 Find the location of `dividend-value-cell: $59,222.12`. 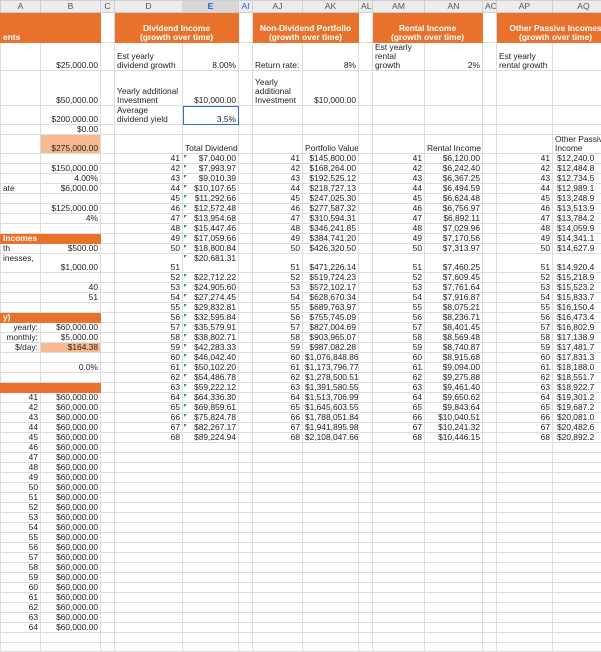

dividend-value-cell: $59,222.12 is located at coordinates (211, 388).